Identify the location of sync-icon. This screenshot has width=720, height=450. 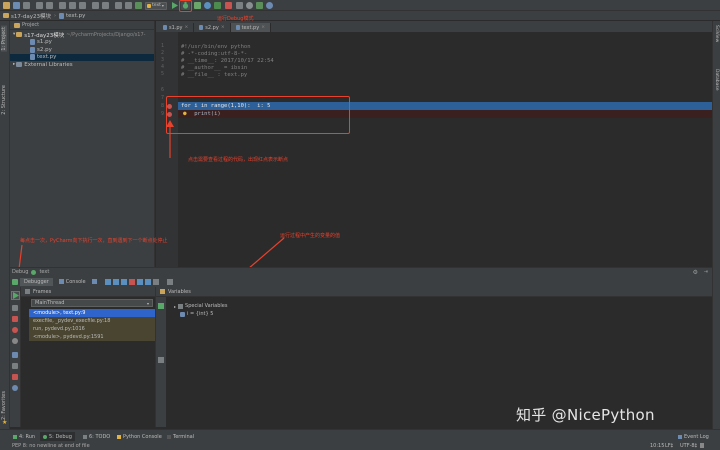
(26, 5).